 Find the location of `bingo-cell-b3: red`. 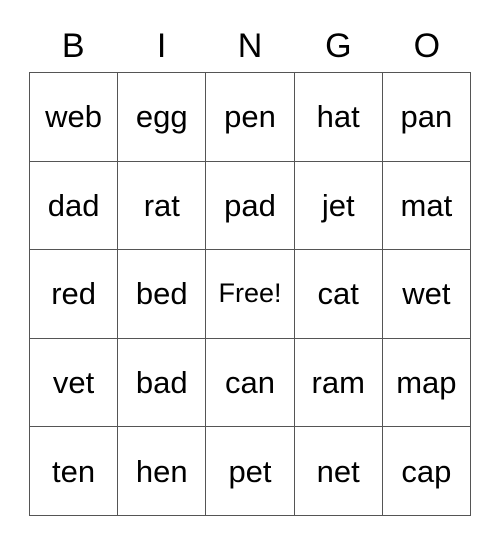

bingo-cell-b3: red is located at coordinates (74, 294).